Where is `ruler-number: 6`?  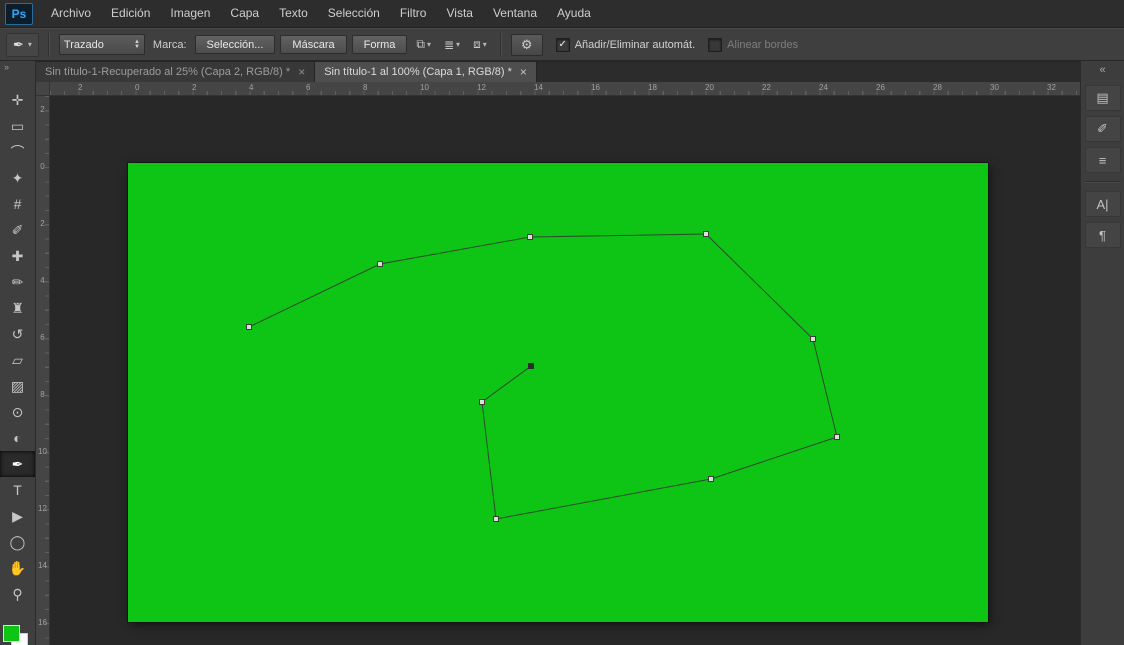
ruler-number: 6 is located at coordinates (42, 337).